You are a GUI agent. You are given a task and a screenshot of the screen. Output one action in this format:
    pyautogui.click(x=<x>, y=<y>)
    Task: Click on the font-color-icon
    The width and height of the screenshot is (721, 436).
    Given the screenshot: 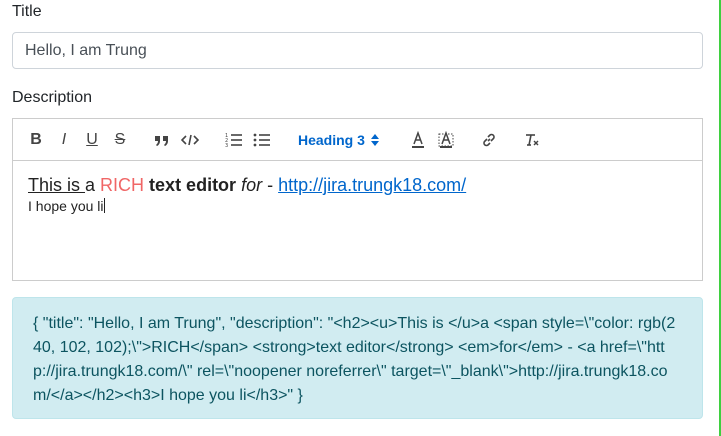 What is the action you would take?
    pyautogui.click(x=418, y=139)
    